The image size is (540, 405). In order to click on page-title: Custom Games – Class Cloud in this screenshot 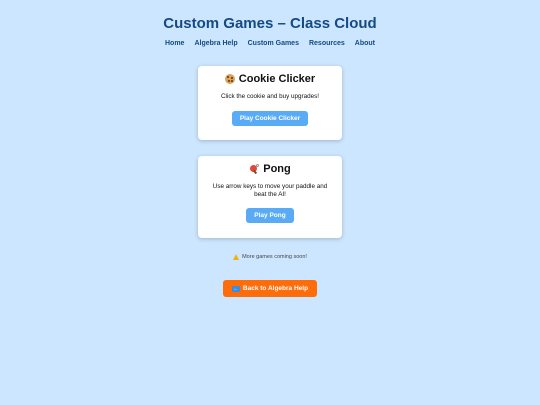, I will do `click(270, 23)`.